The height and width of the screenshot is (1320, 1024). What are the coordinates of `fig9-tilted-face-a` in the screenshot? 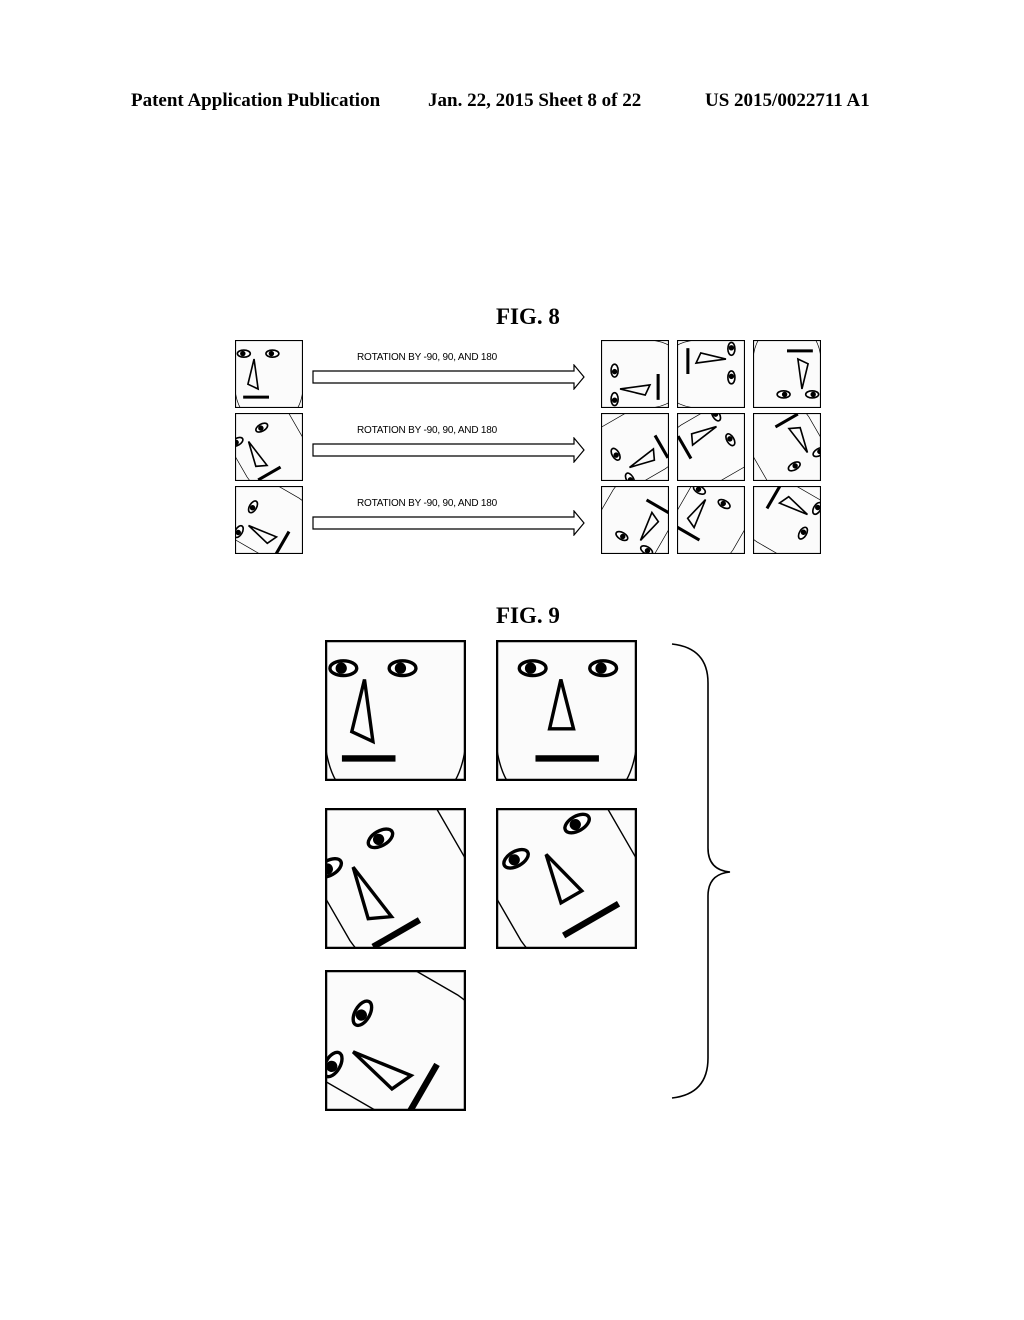 It's located at (395, 878).